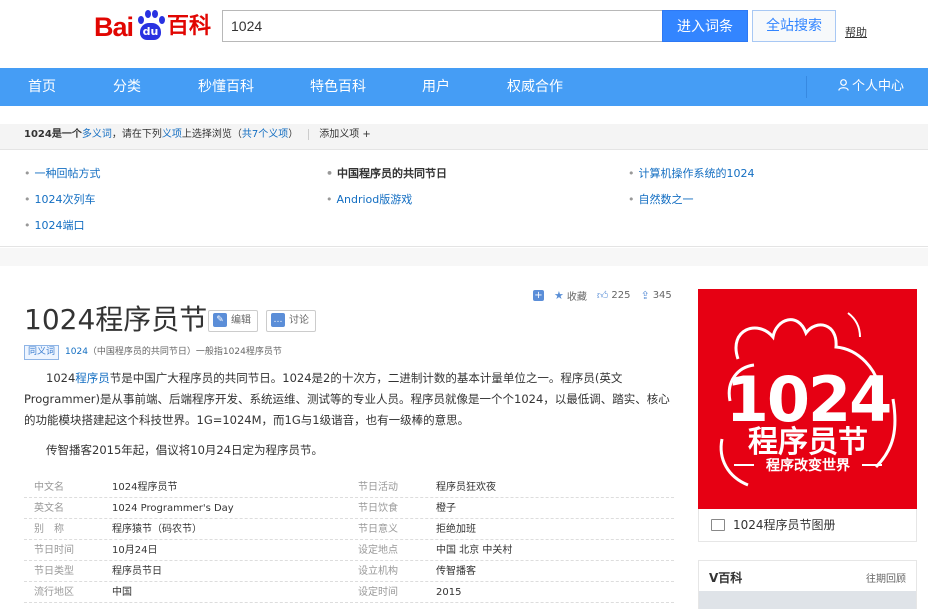 The width and height of the screenshot is (928, 609). I want to click on info-key: 节日活动, so click(378, 487).